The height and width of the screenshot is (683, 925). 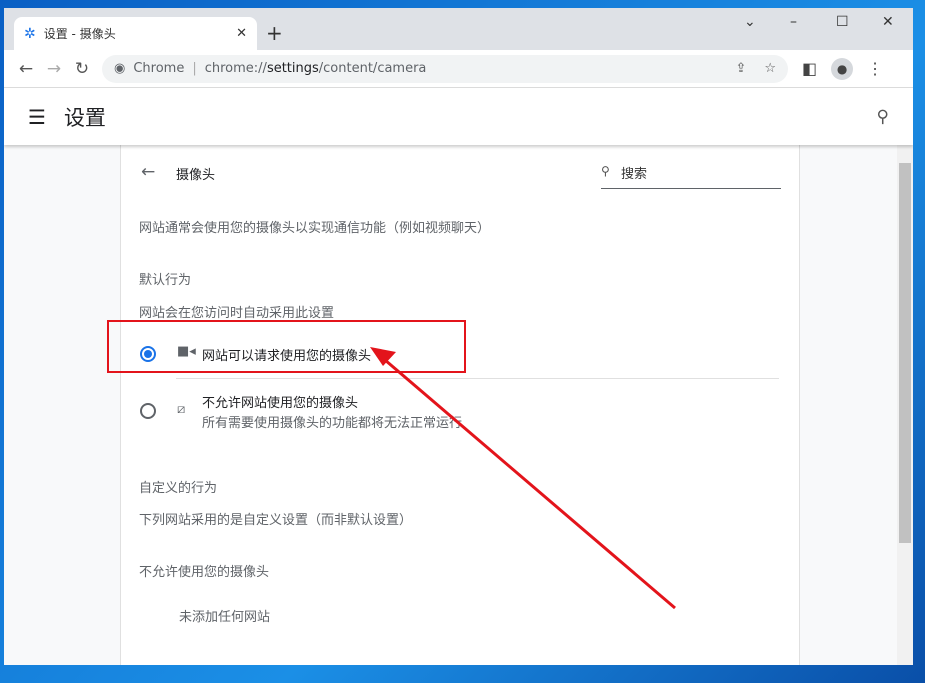 What do you see at coordinates (458, 116) in the screenshot?
I see `settings-header: ☰ 设置 ⚲` at bounding box center [458, 116].